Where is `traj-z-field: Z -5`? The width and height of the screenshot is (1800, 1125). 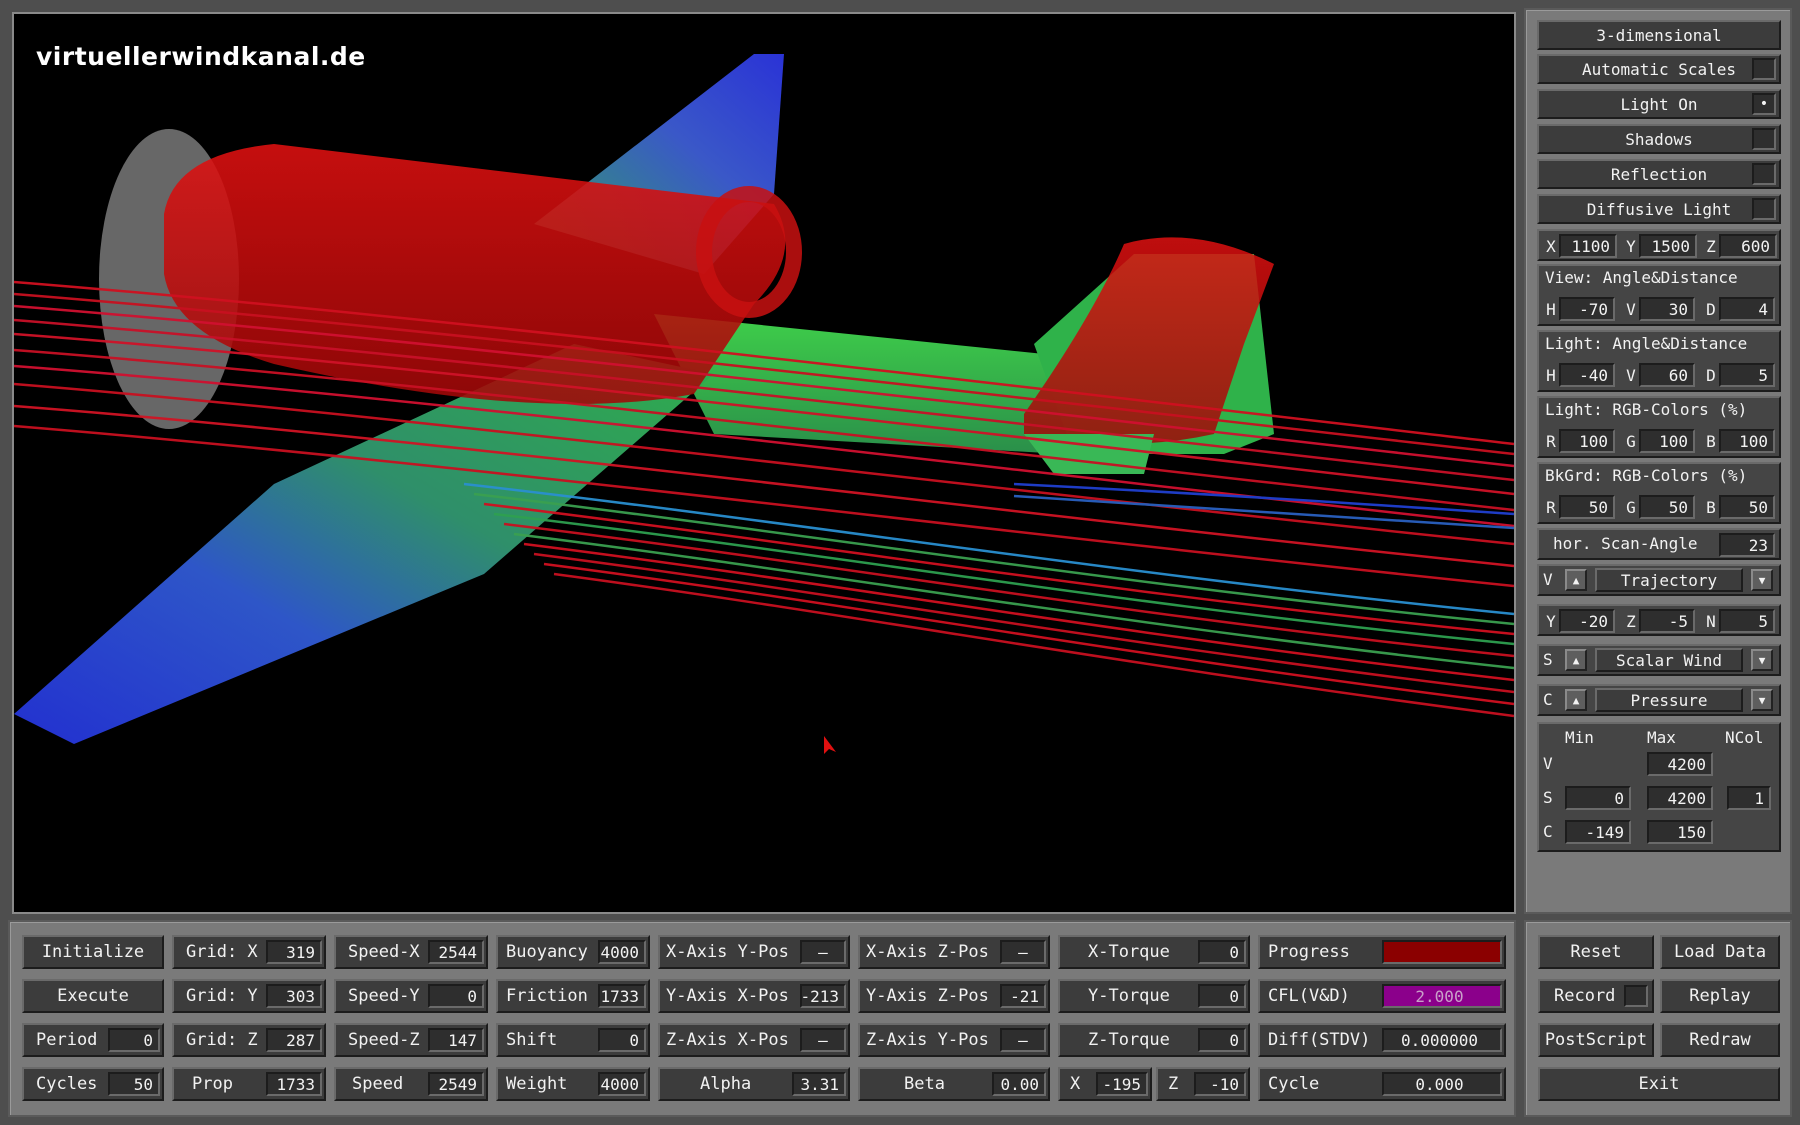
traj-z-field: Z -5 is located at coordinates (1659, 621).